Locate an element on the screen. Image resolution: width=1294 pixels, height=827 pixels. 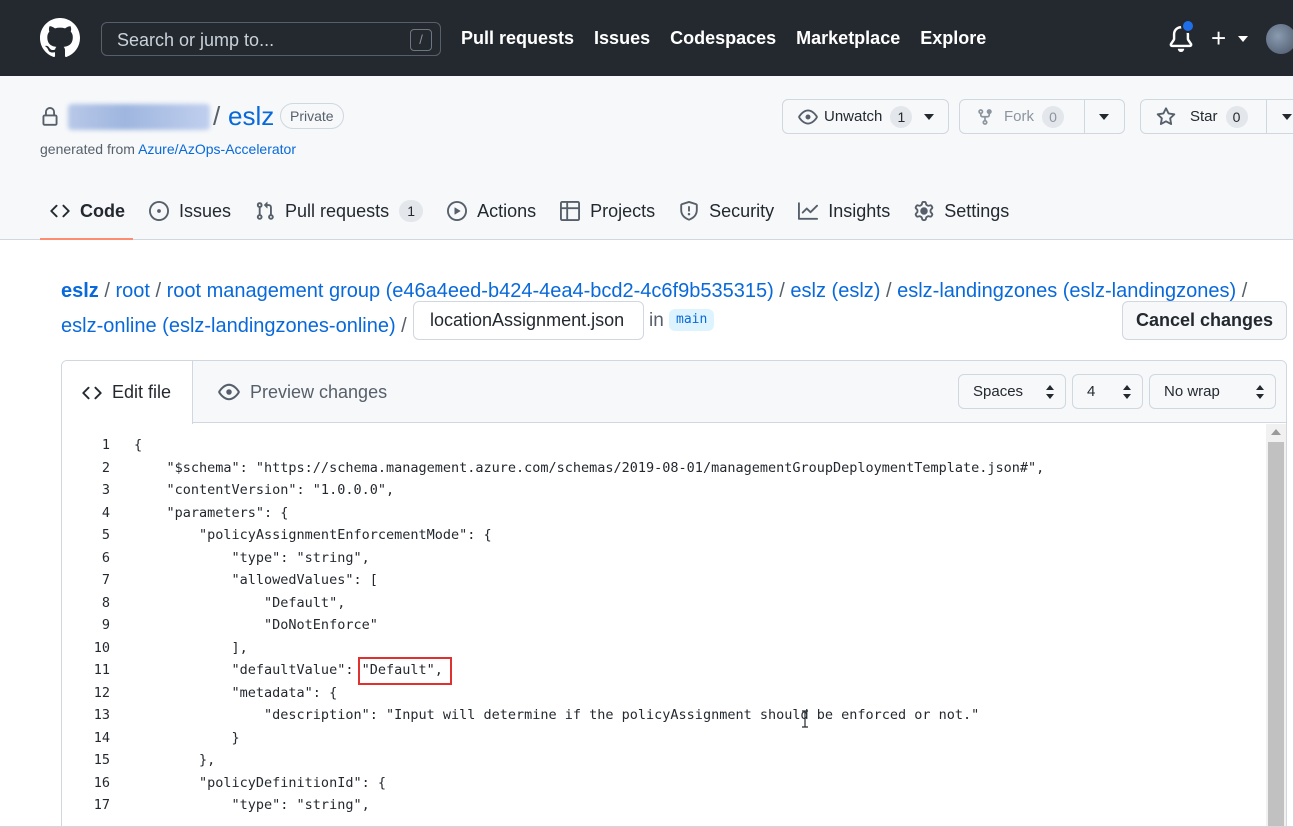
generated-from-prefix: generated from is located at coordinates (89, 149).